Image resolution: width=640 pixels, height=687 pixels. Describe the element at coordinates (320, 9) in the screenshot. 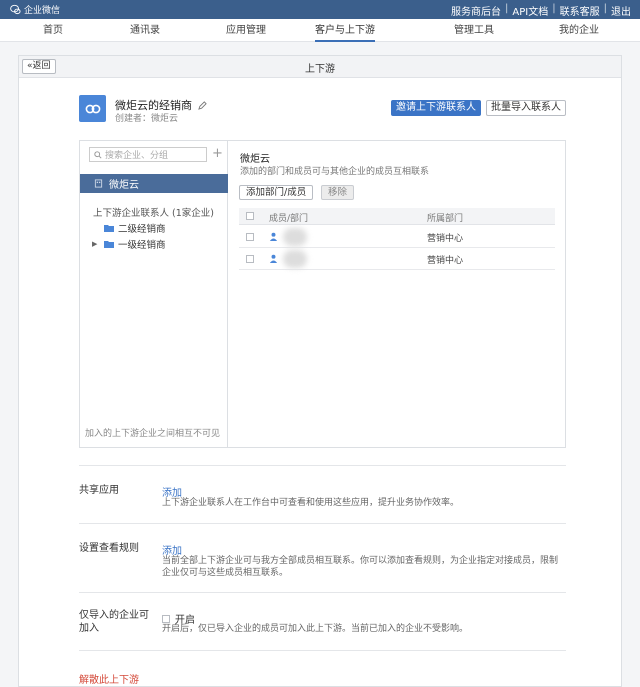

I see `top-bar: 企业微信 服务商后台 | API文档 | 联系客服 | 退出` at that location.